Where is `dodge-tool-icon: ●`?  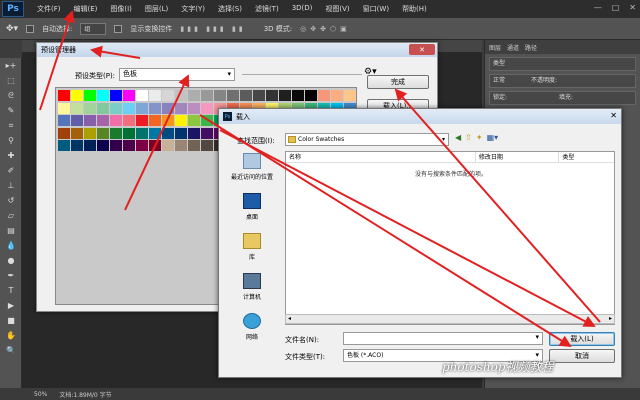 dodge-tool-icon: ● is located at coordinates (11, 260).